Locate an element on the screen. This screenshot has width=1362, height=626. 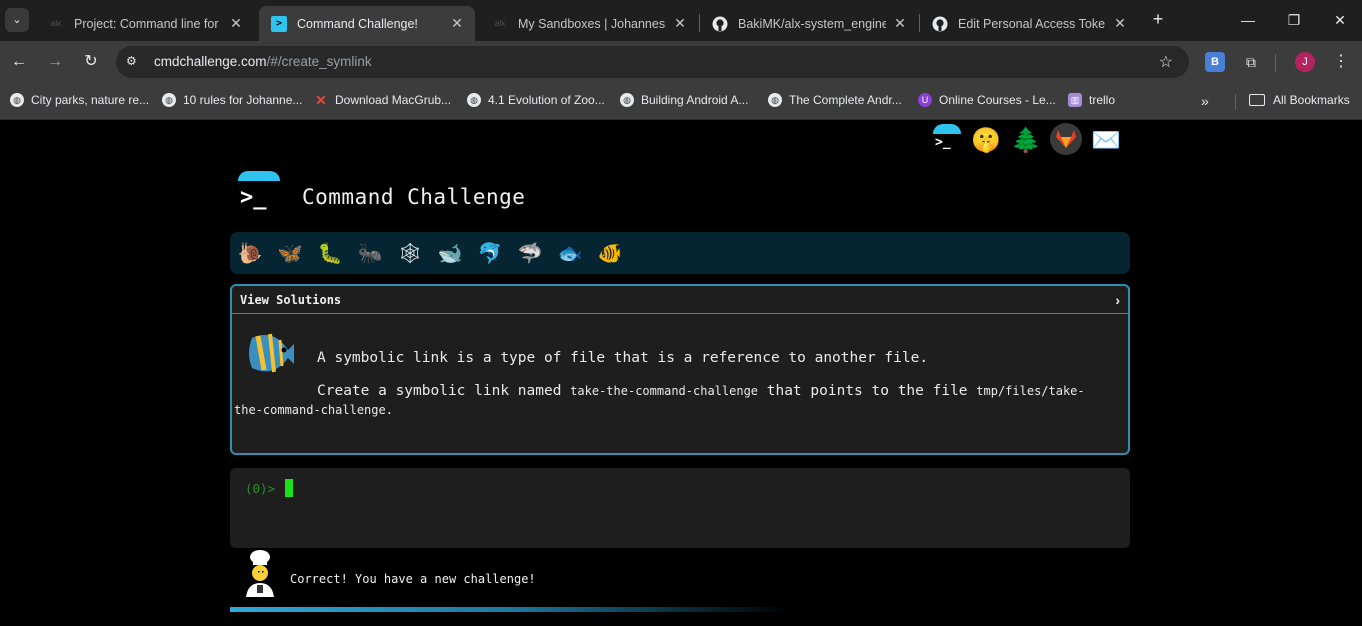
tab-command-challenge: > Command Challenge! ✕ is located at coordinates (367, 23).